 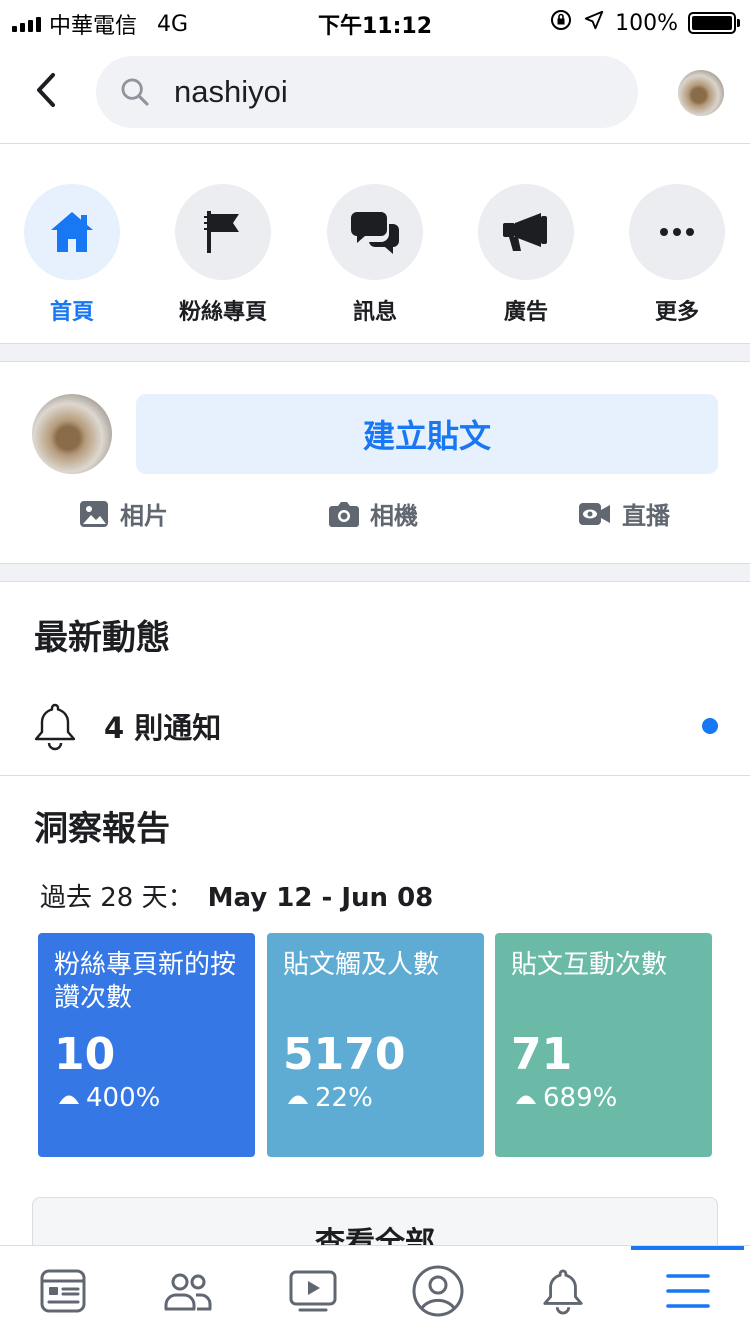 What do you see at coordinates (361, 965) in the screenshot?
I see `insight-card-title: 貼文觸及人數` at bounding box center [361, 965].